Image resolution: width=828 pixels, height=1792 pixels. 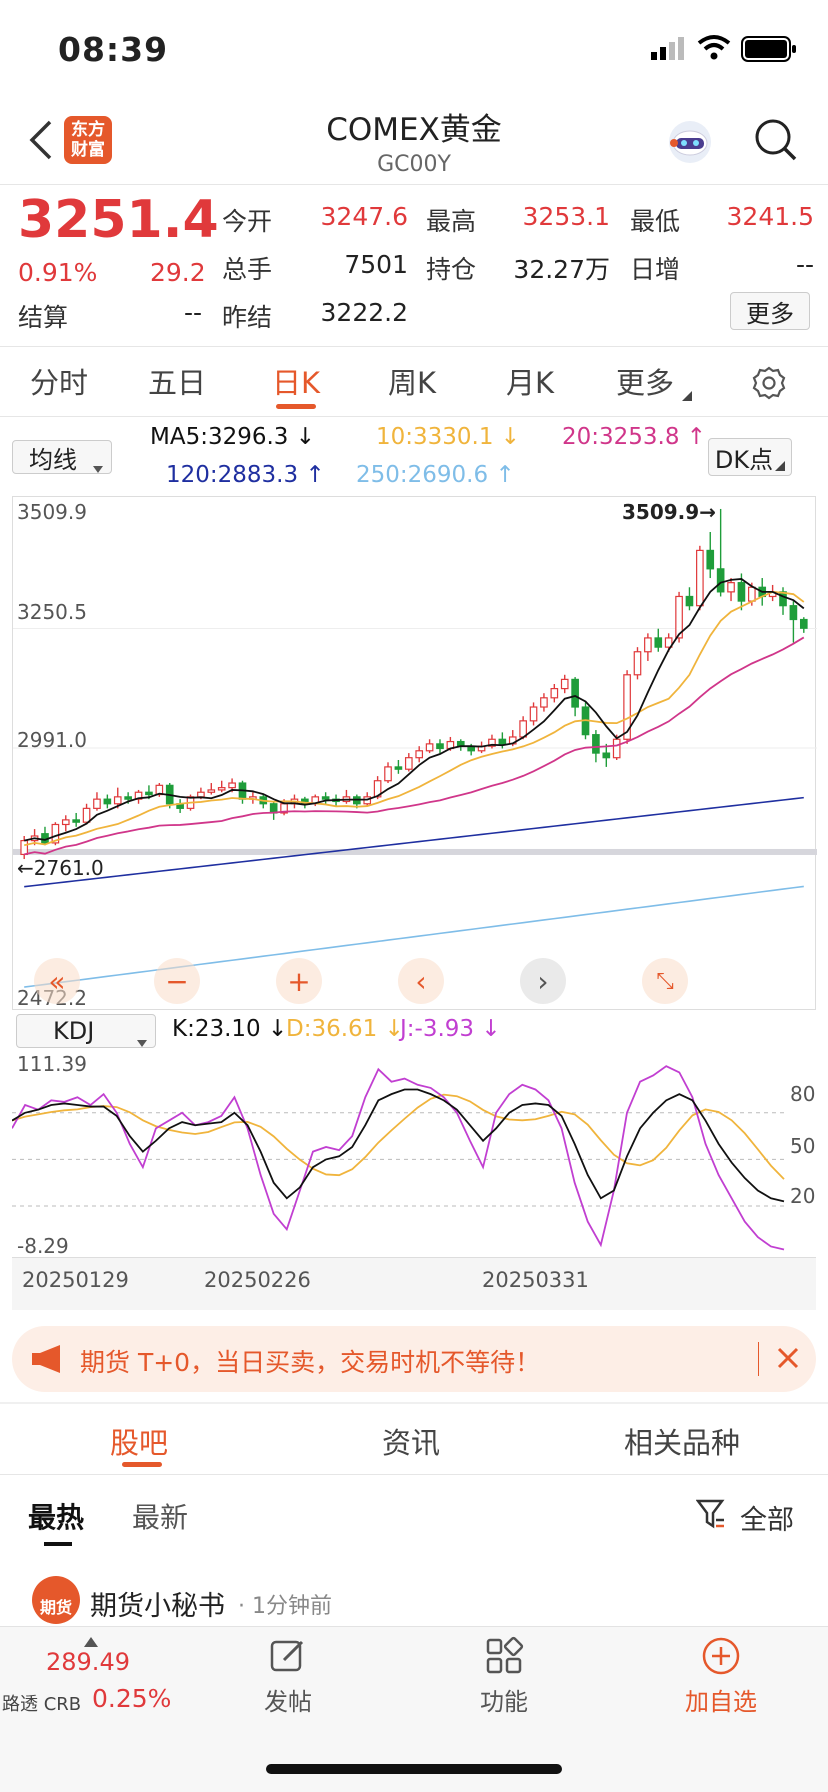 I want to click on fullscreen-expand-icon: ⤡, so click(x=665, y=981).